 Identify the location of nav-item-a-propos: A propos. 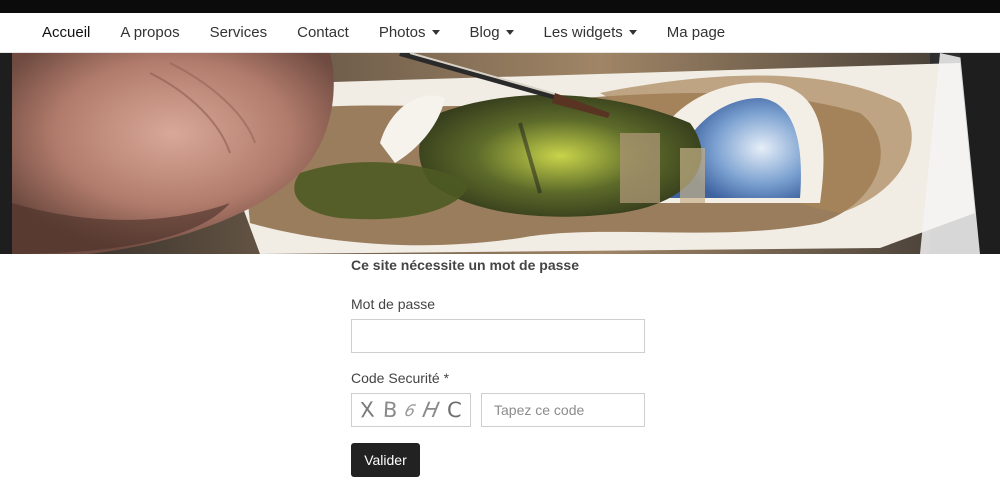
(149, 32).